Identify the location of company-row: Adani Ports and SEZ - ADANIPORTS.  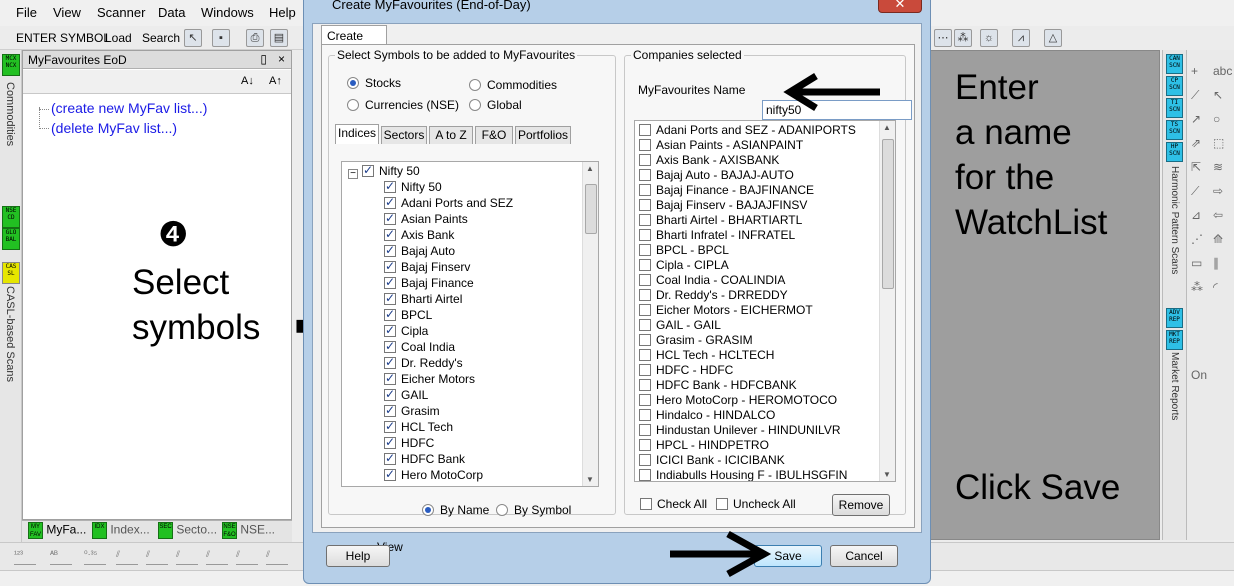
(747, 131).